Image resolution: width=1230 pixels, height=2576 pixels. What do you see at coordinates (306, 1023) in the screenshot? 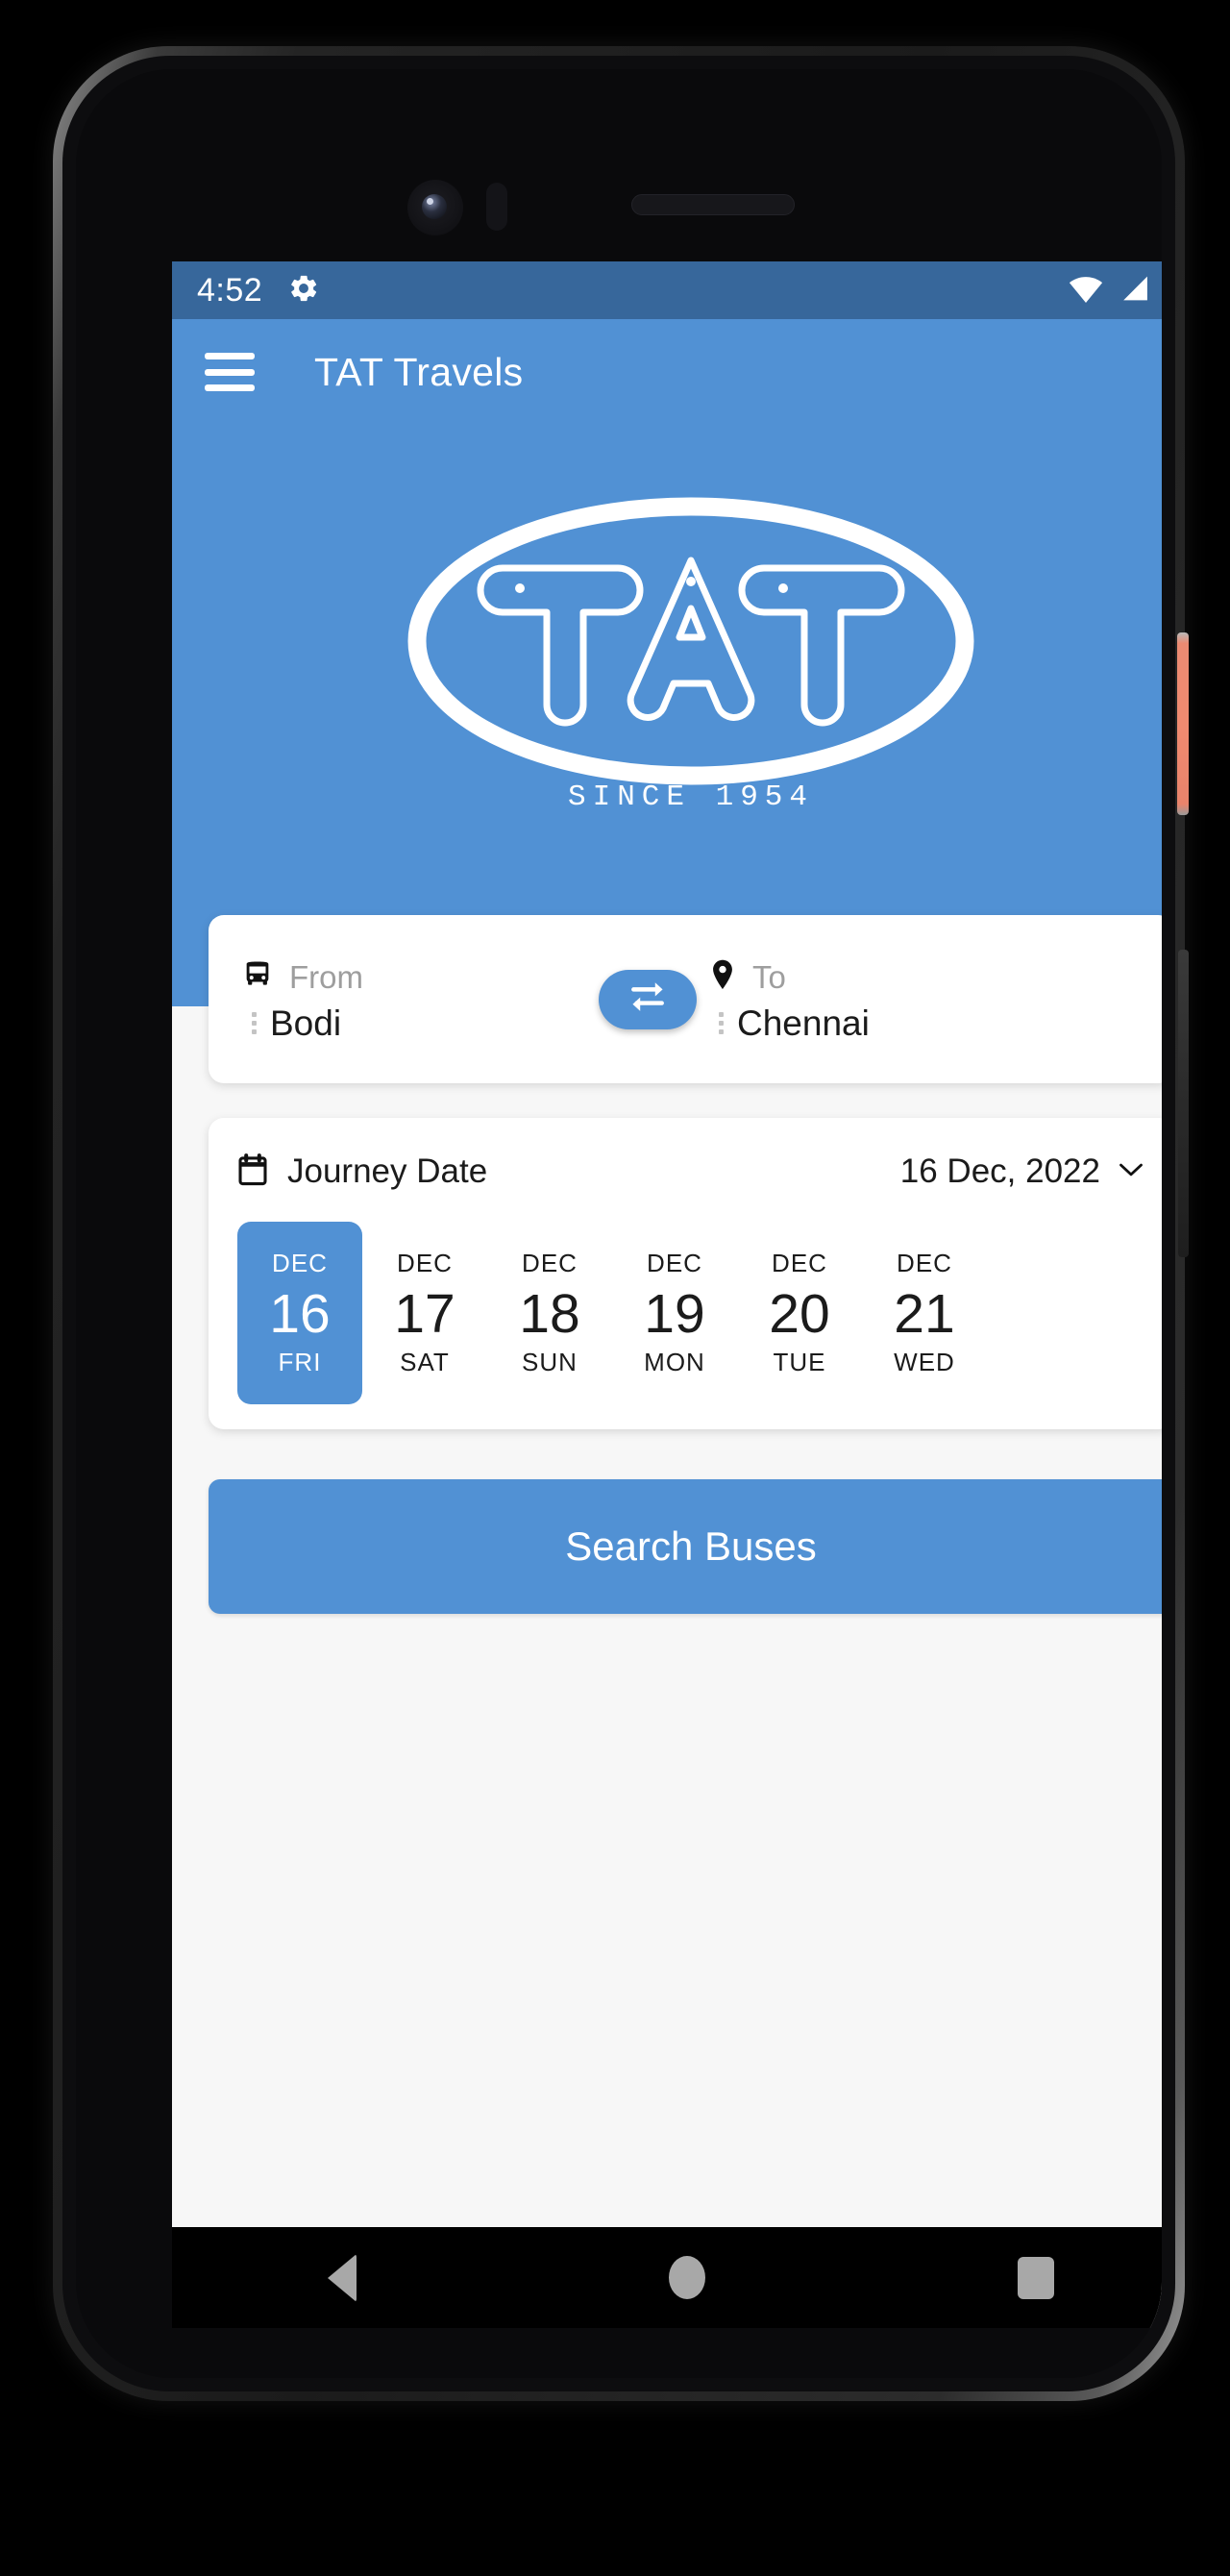
I see `from-value: Bodi` at bounding box center [306, 1023].